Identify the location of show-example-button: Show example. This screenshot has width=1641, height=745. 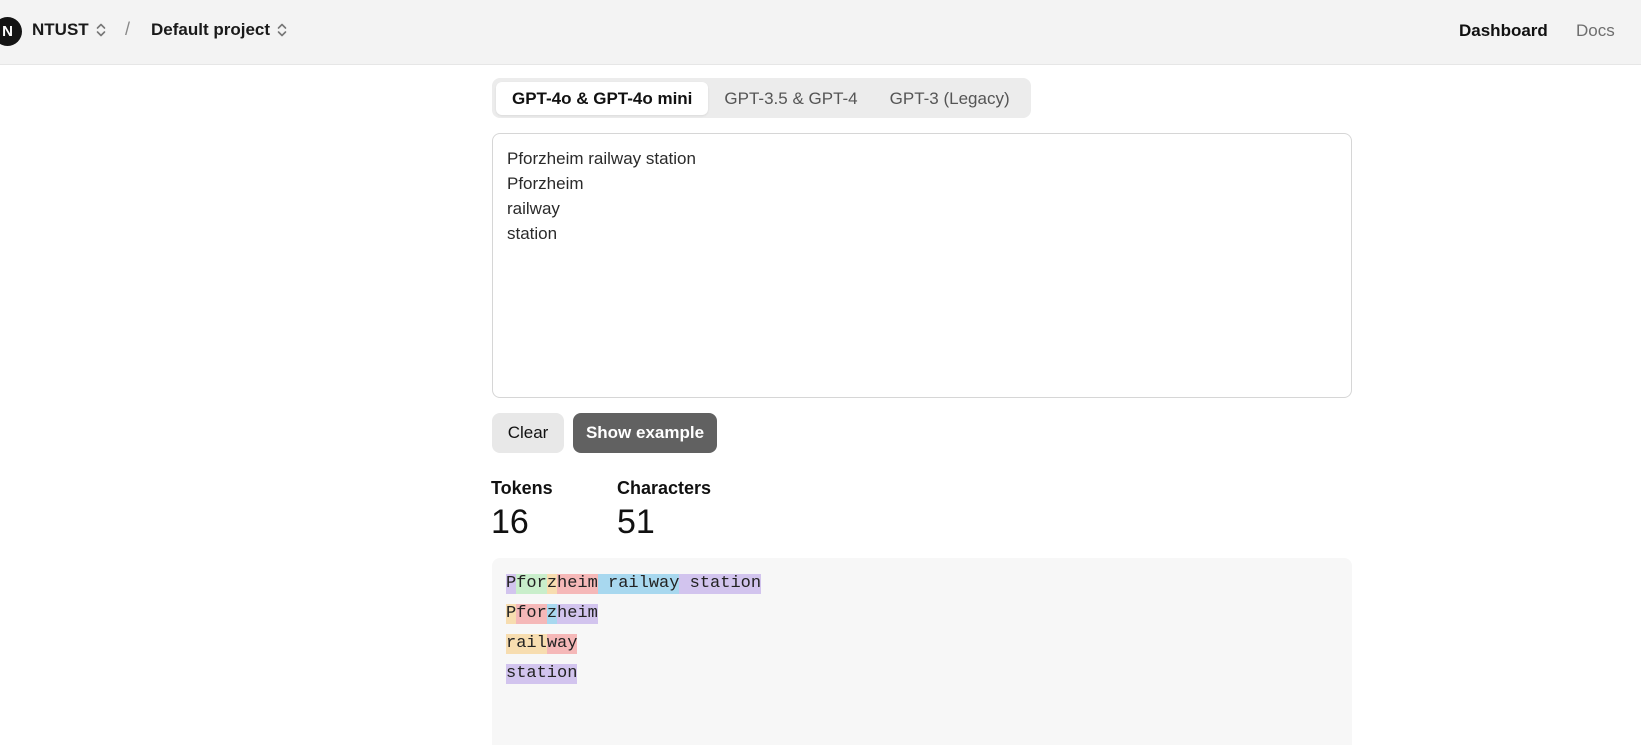
(645, 433).